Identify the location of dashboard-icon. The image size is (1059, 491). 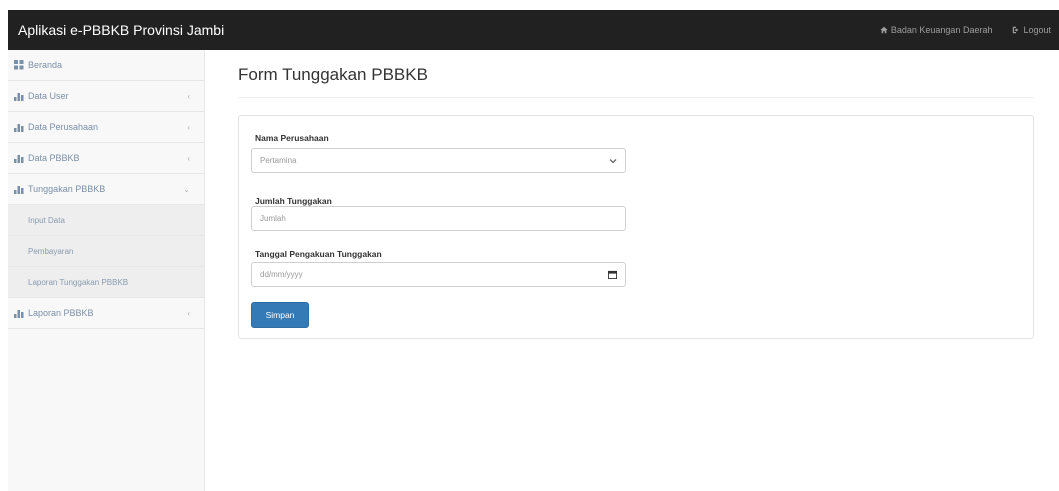
(19, 65).